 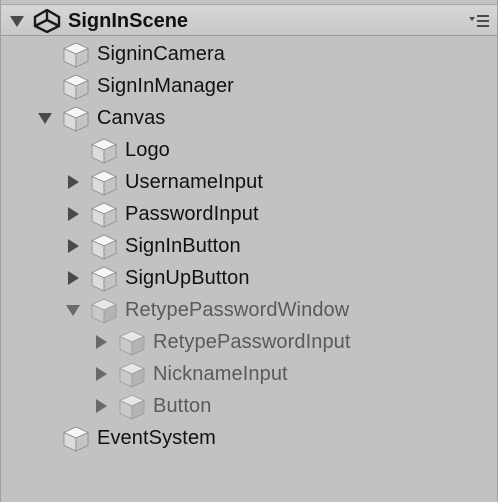 What do you see at coordinates (249, 150) in the screenshot?
I see `hierarchy-item-logo: Logo` at bounding box center [249, 150].